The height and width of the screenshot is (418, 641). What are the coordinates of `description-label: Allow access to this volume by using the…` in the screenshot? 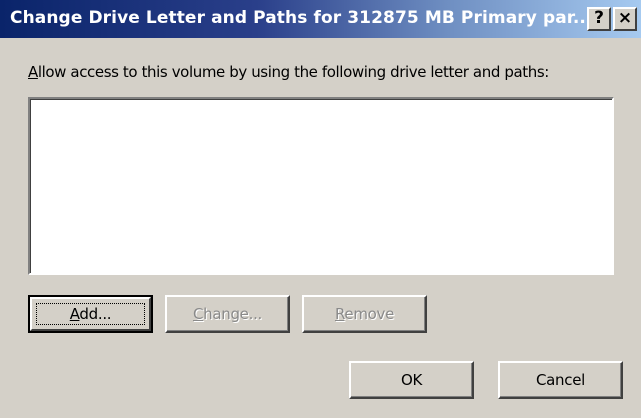 It's located at (288, 72).